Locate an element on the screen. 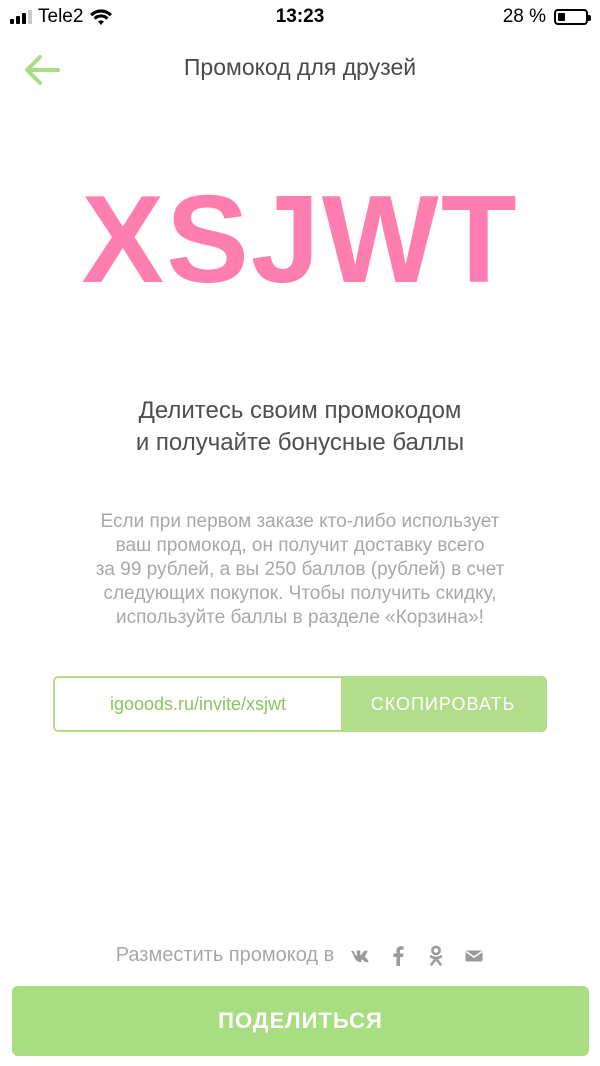 This screenshot has height=1066, width=600. description-line: используйте баллы в разделе «Корзина»! is located at coordinates (300, 617).